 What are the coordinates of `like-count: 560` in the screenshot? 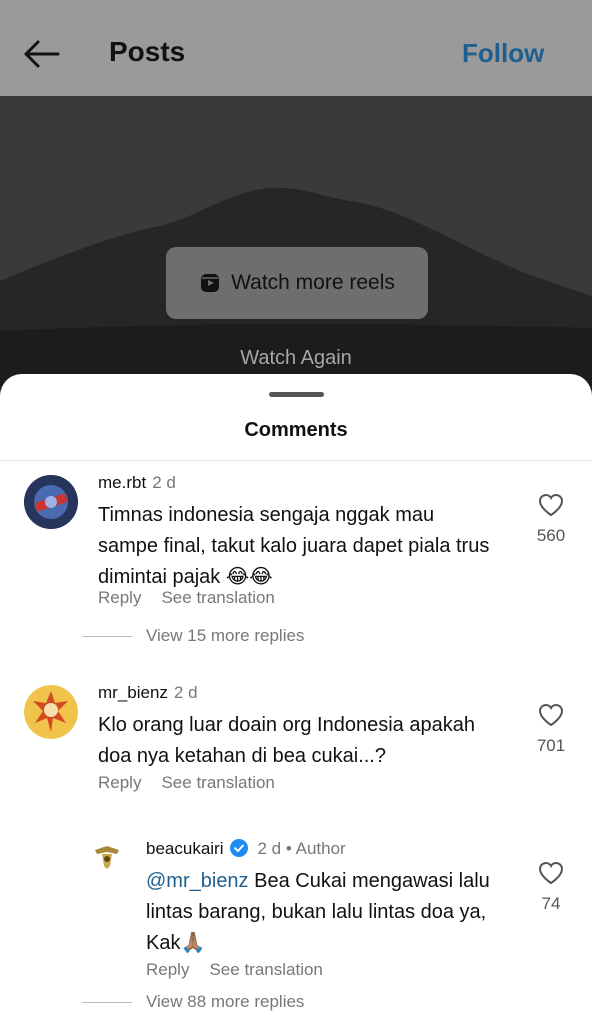 It's located at (551, 535).